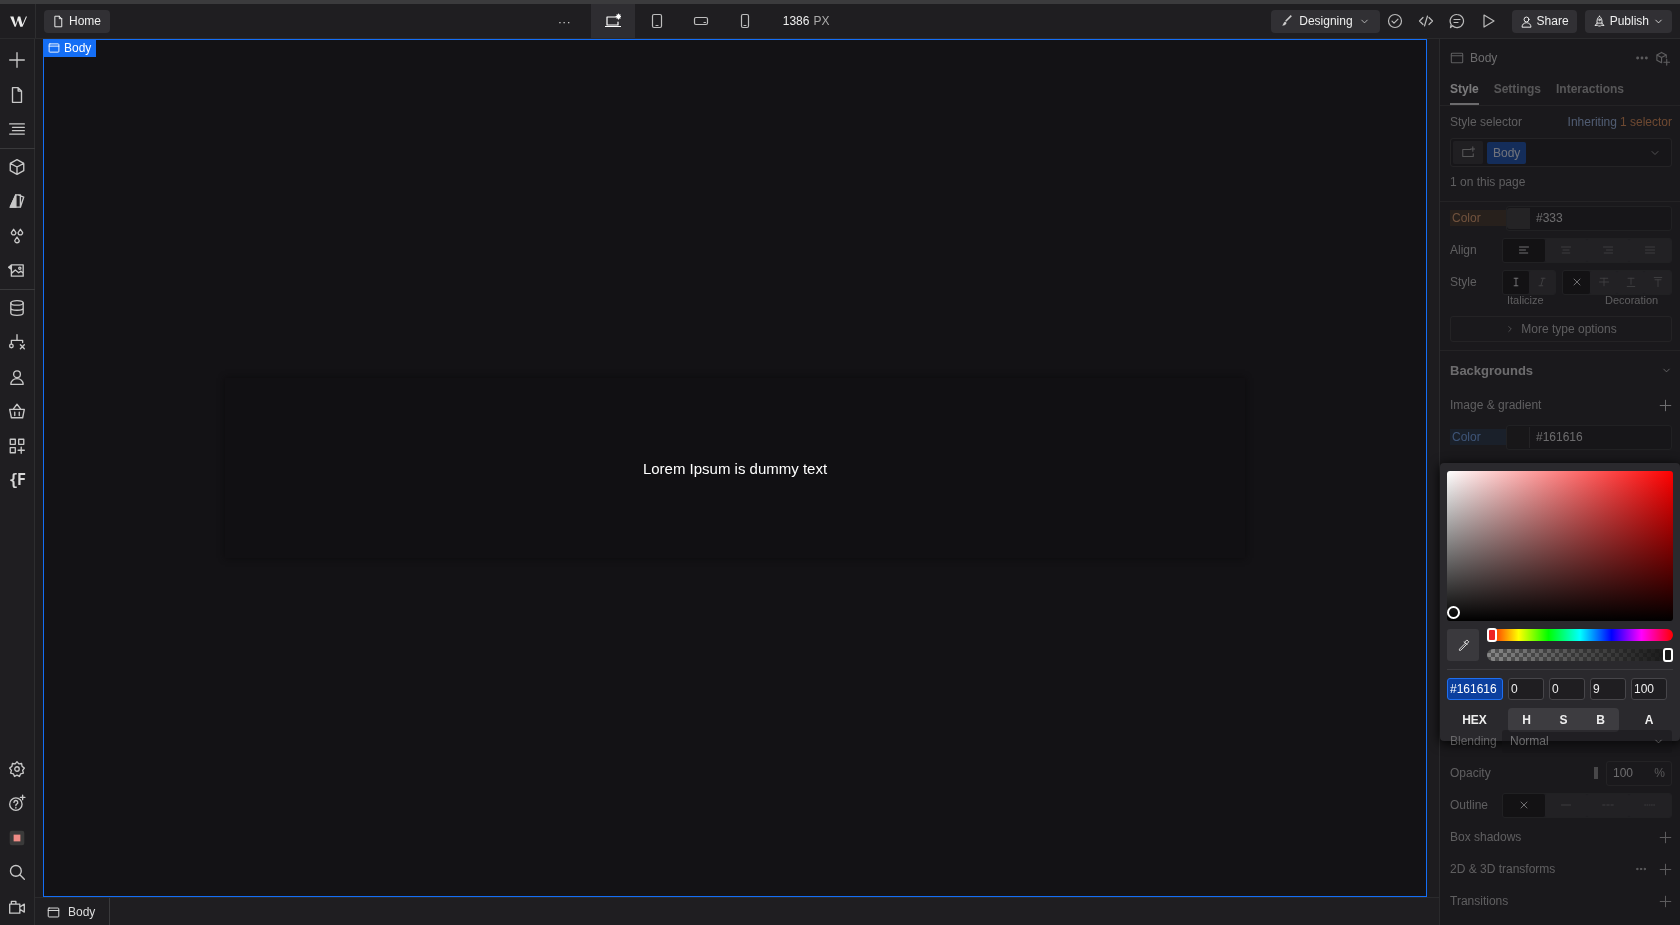  What do you see at coordinates (1592, 122) in the screenshot?
I see `inheriting-label: Inheriting` at bounding box center [1592, 122].